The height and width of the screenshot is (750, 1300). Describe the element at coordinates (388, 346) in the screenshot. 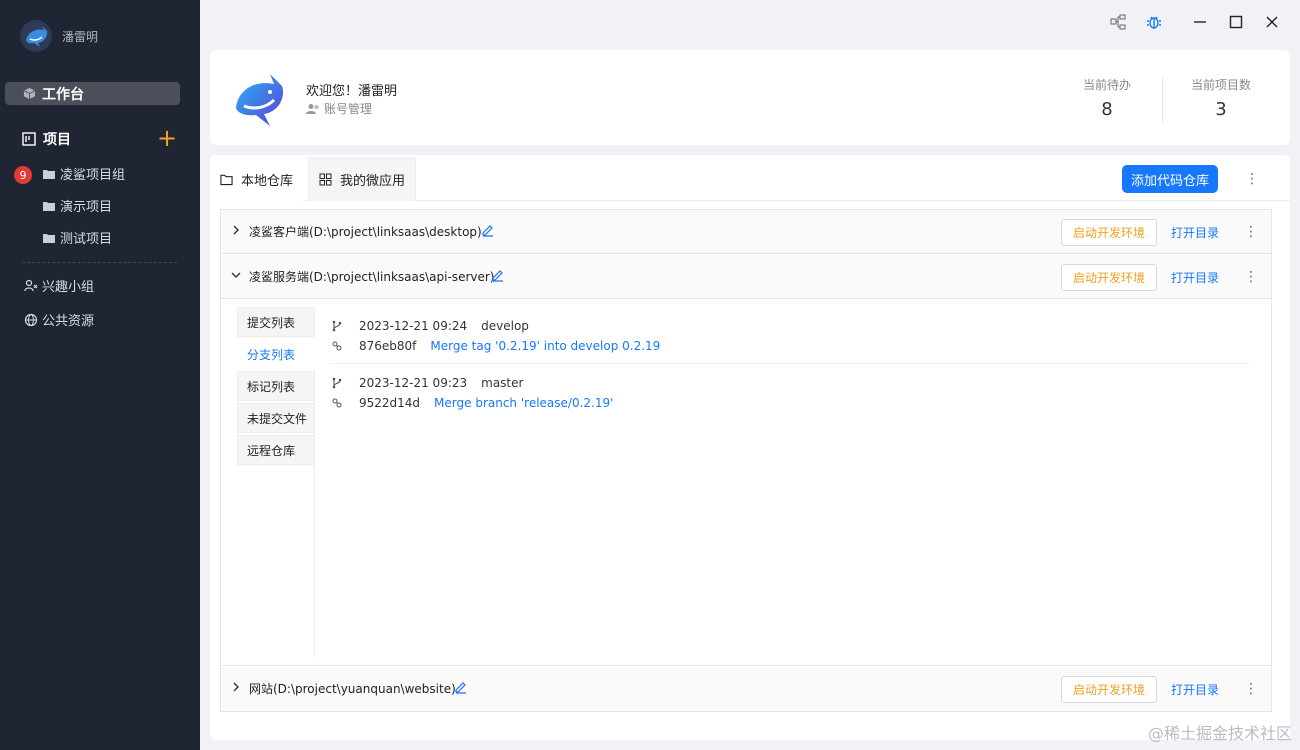

I see `commit-hash: 876eb80f` at that location.